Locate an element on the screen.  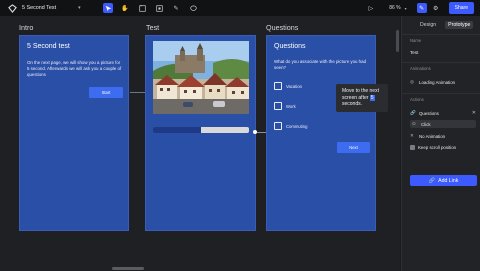
keep-scroll-label: Keep scroll position is located at coordinates (437, 147).